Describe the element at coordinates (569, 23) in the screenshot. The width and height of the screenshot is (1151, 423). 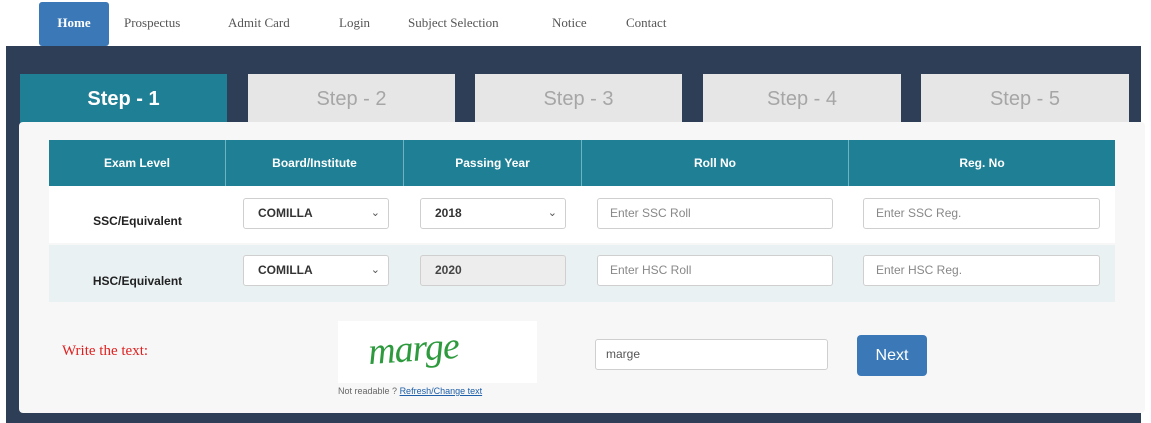
I see `nav-notice: Notice` at that location.